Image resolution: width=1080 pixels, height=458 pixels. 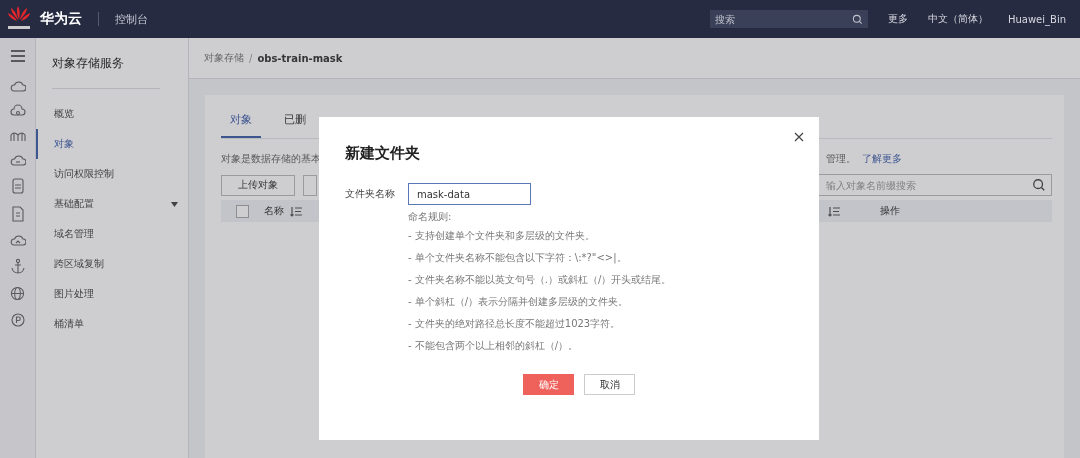 What do you see at coordinates (174, 204) in the screenshot?
I see `caret-icon` at bounding box center [174, 204].